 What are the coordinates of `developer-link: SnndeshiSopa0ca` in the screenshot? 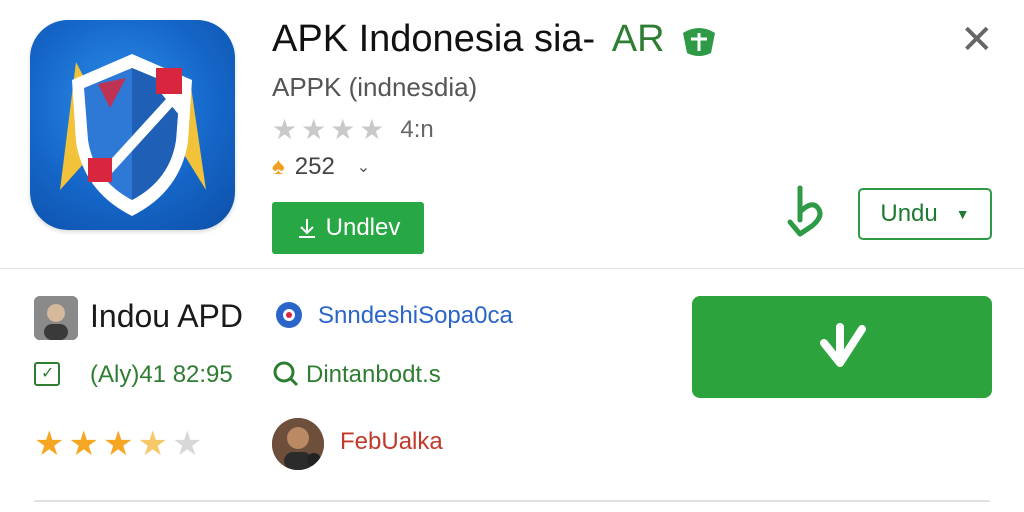 It's located at (415, 316).